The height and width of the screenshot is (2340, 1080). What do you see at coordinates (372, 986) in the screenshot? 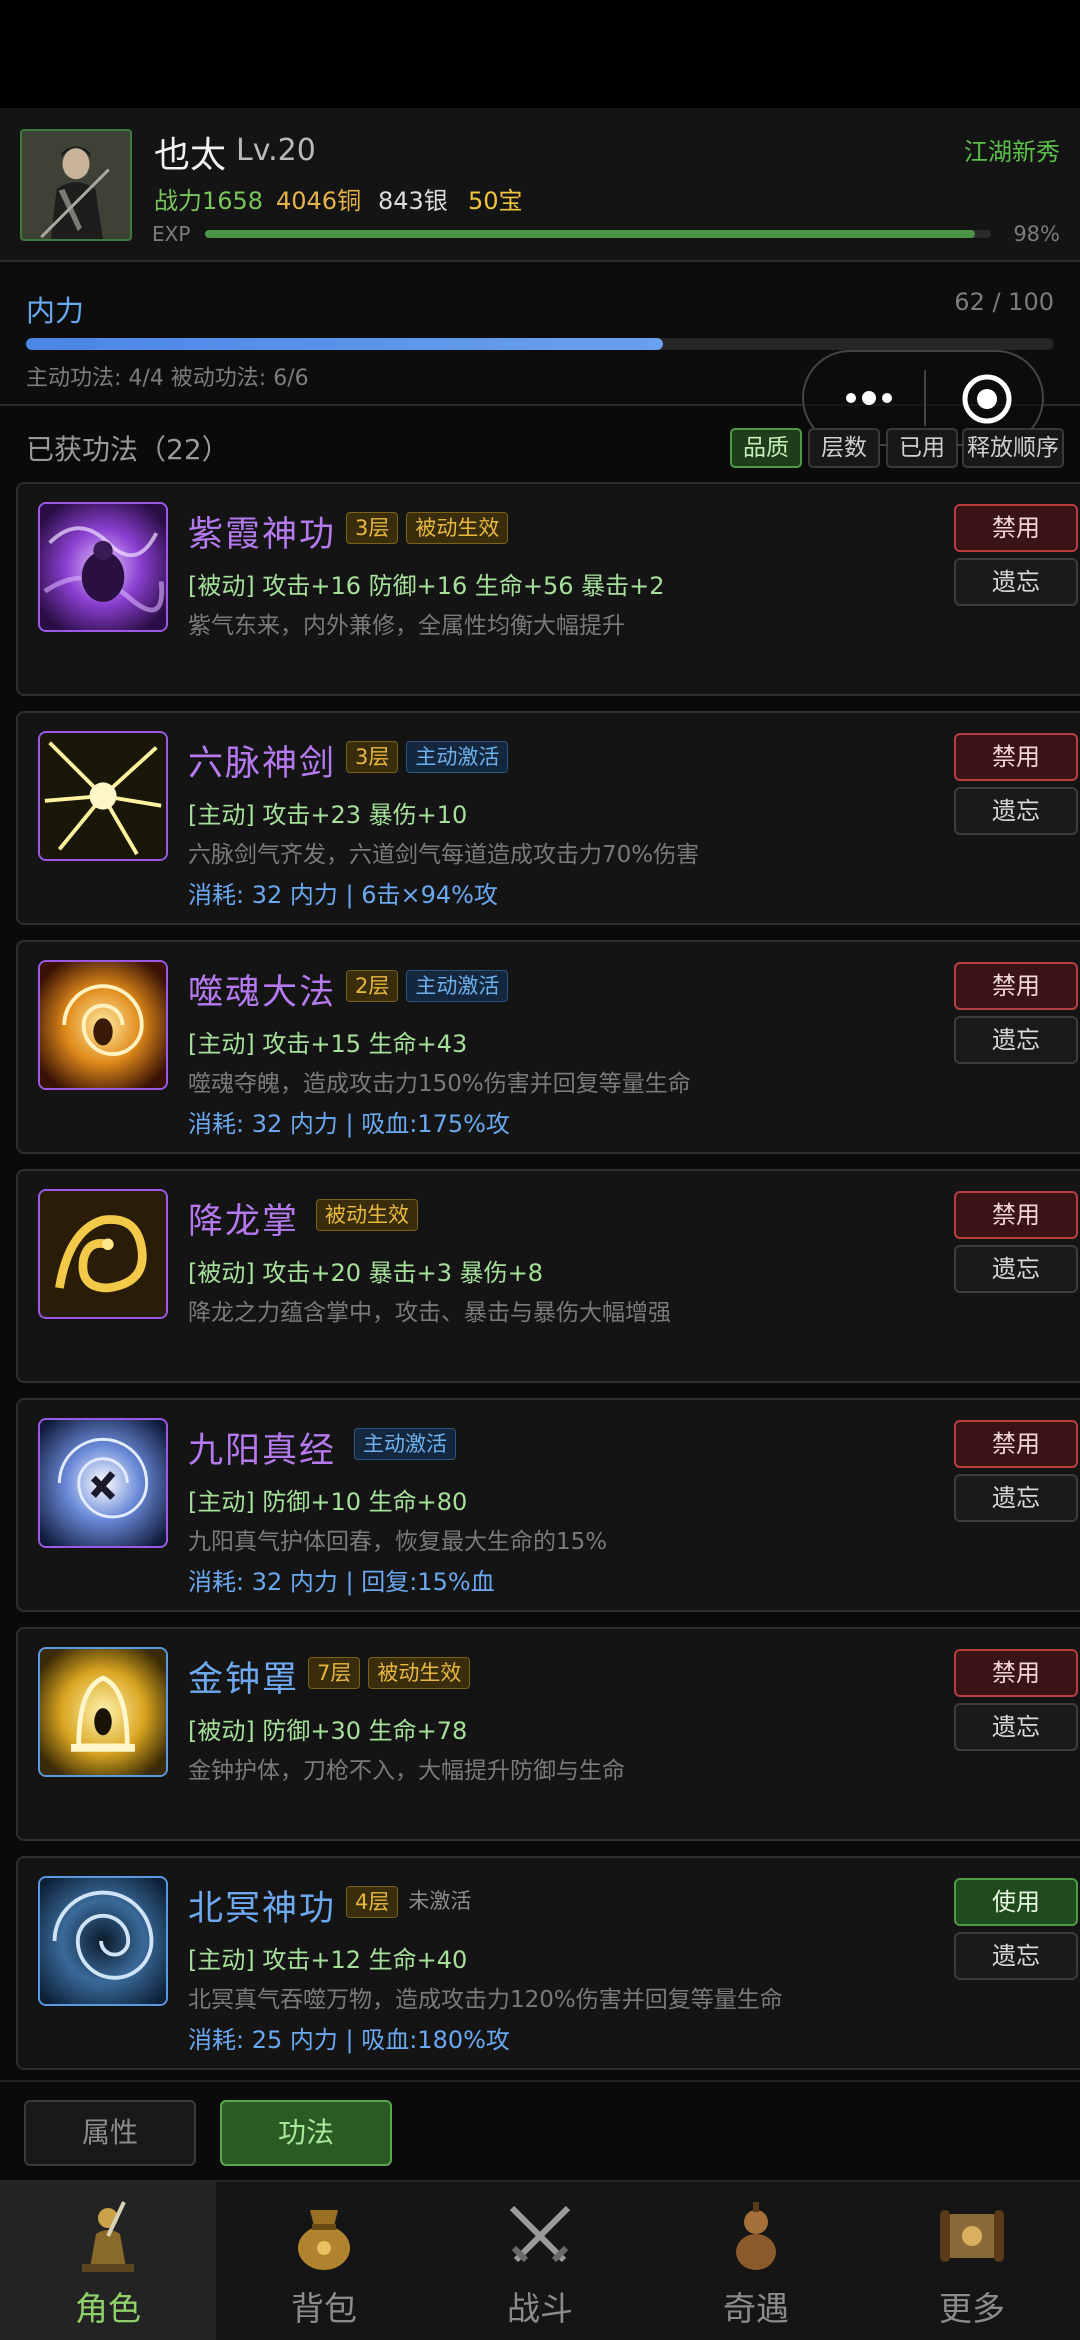
I see `skill-layer-badge: 2层` at bounding box center [372, 986].